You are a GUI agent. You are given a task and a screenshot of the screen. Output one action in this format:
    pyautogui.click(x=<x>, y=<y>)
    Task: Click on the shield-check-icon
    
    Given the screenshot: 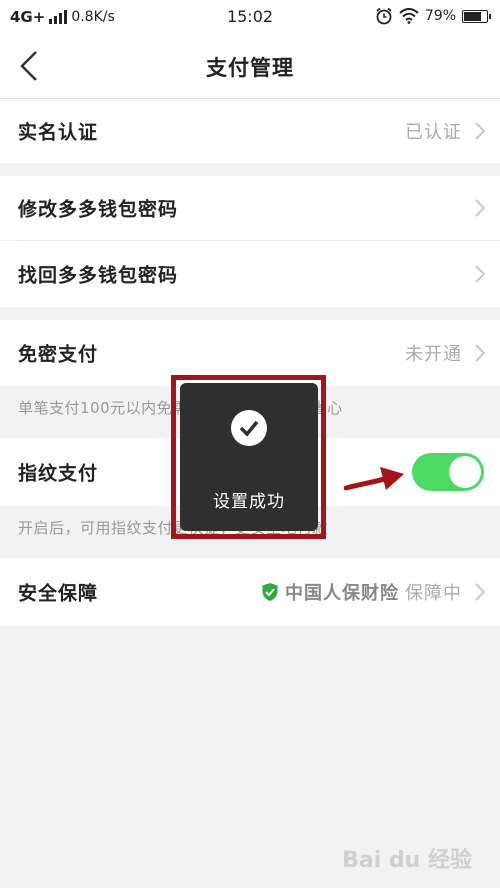 What is the action you would take?
    pyautogui.click(x=270, y=592)
    